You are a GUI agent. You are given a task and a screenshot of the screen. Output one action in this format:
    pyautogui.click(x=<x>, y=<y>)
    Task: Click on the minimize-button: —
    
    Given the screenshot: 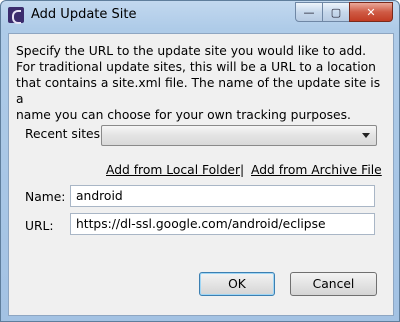 What is the action you would take?
    pyautogui.click(x=309, y=12)
    